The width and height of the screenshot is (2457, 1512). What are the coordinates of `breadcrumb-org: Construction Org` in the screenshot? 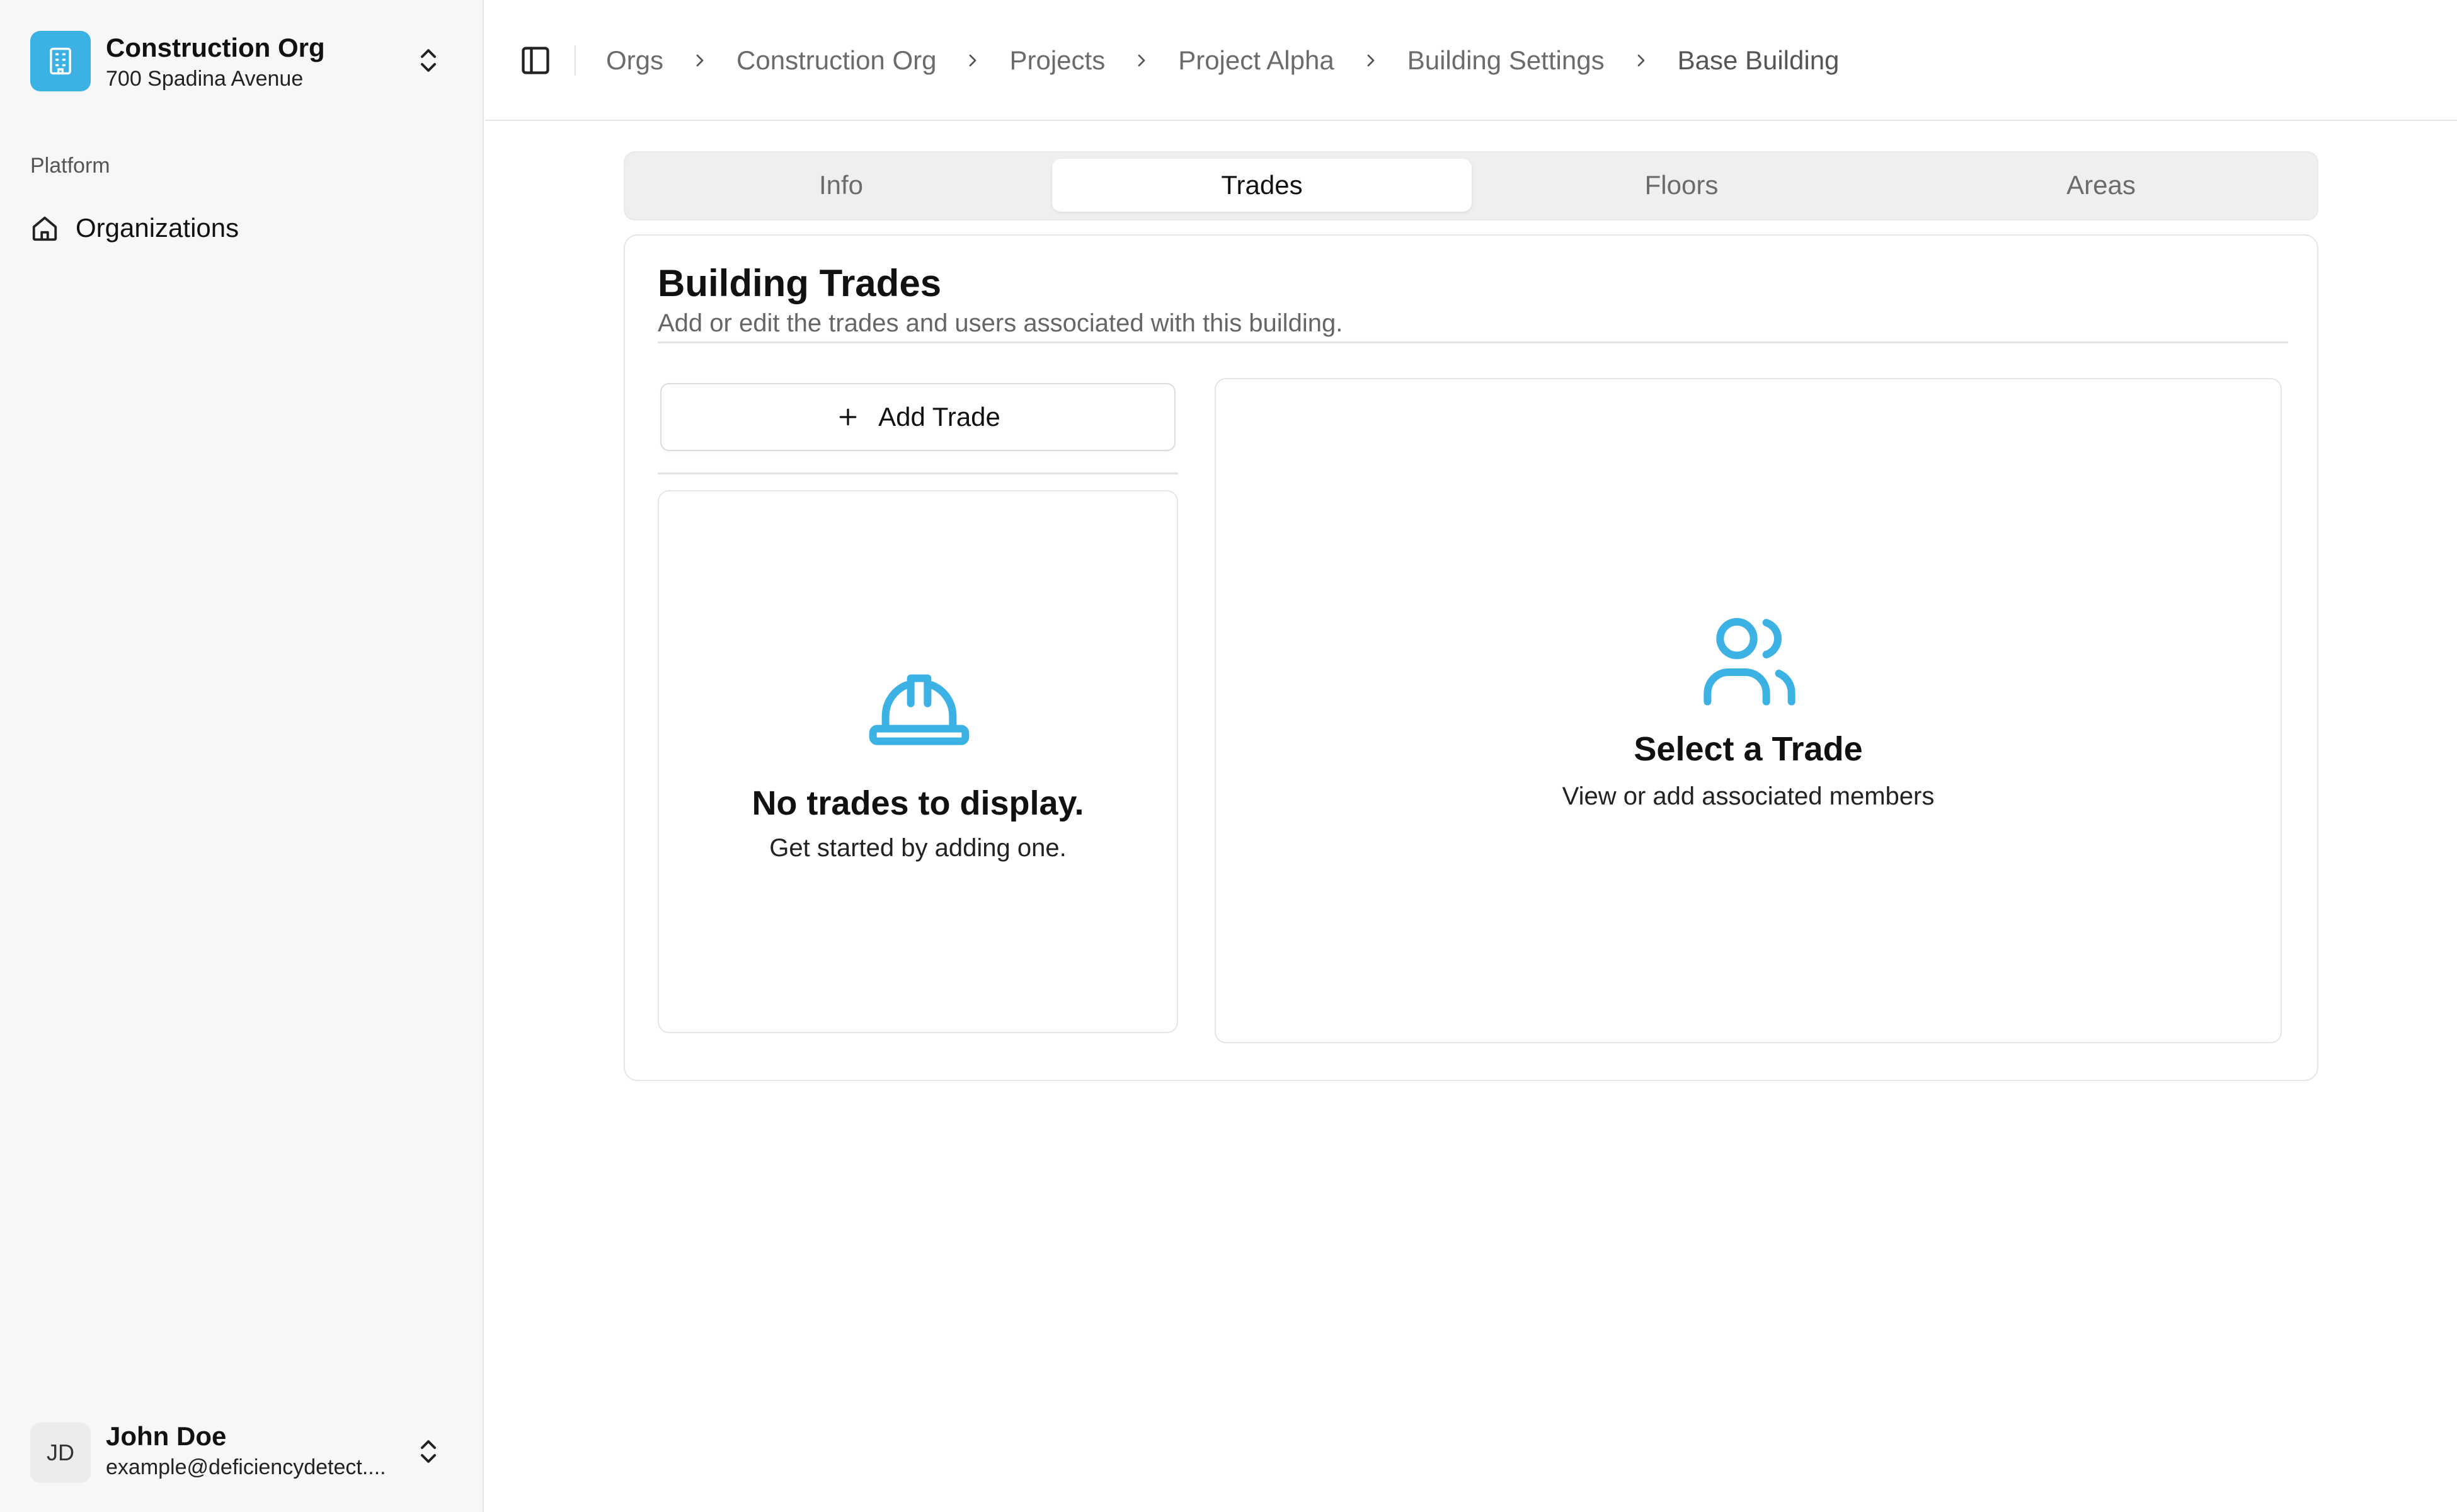 It's located at (836, 60).